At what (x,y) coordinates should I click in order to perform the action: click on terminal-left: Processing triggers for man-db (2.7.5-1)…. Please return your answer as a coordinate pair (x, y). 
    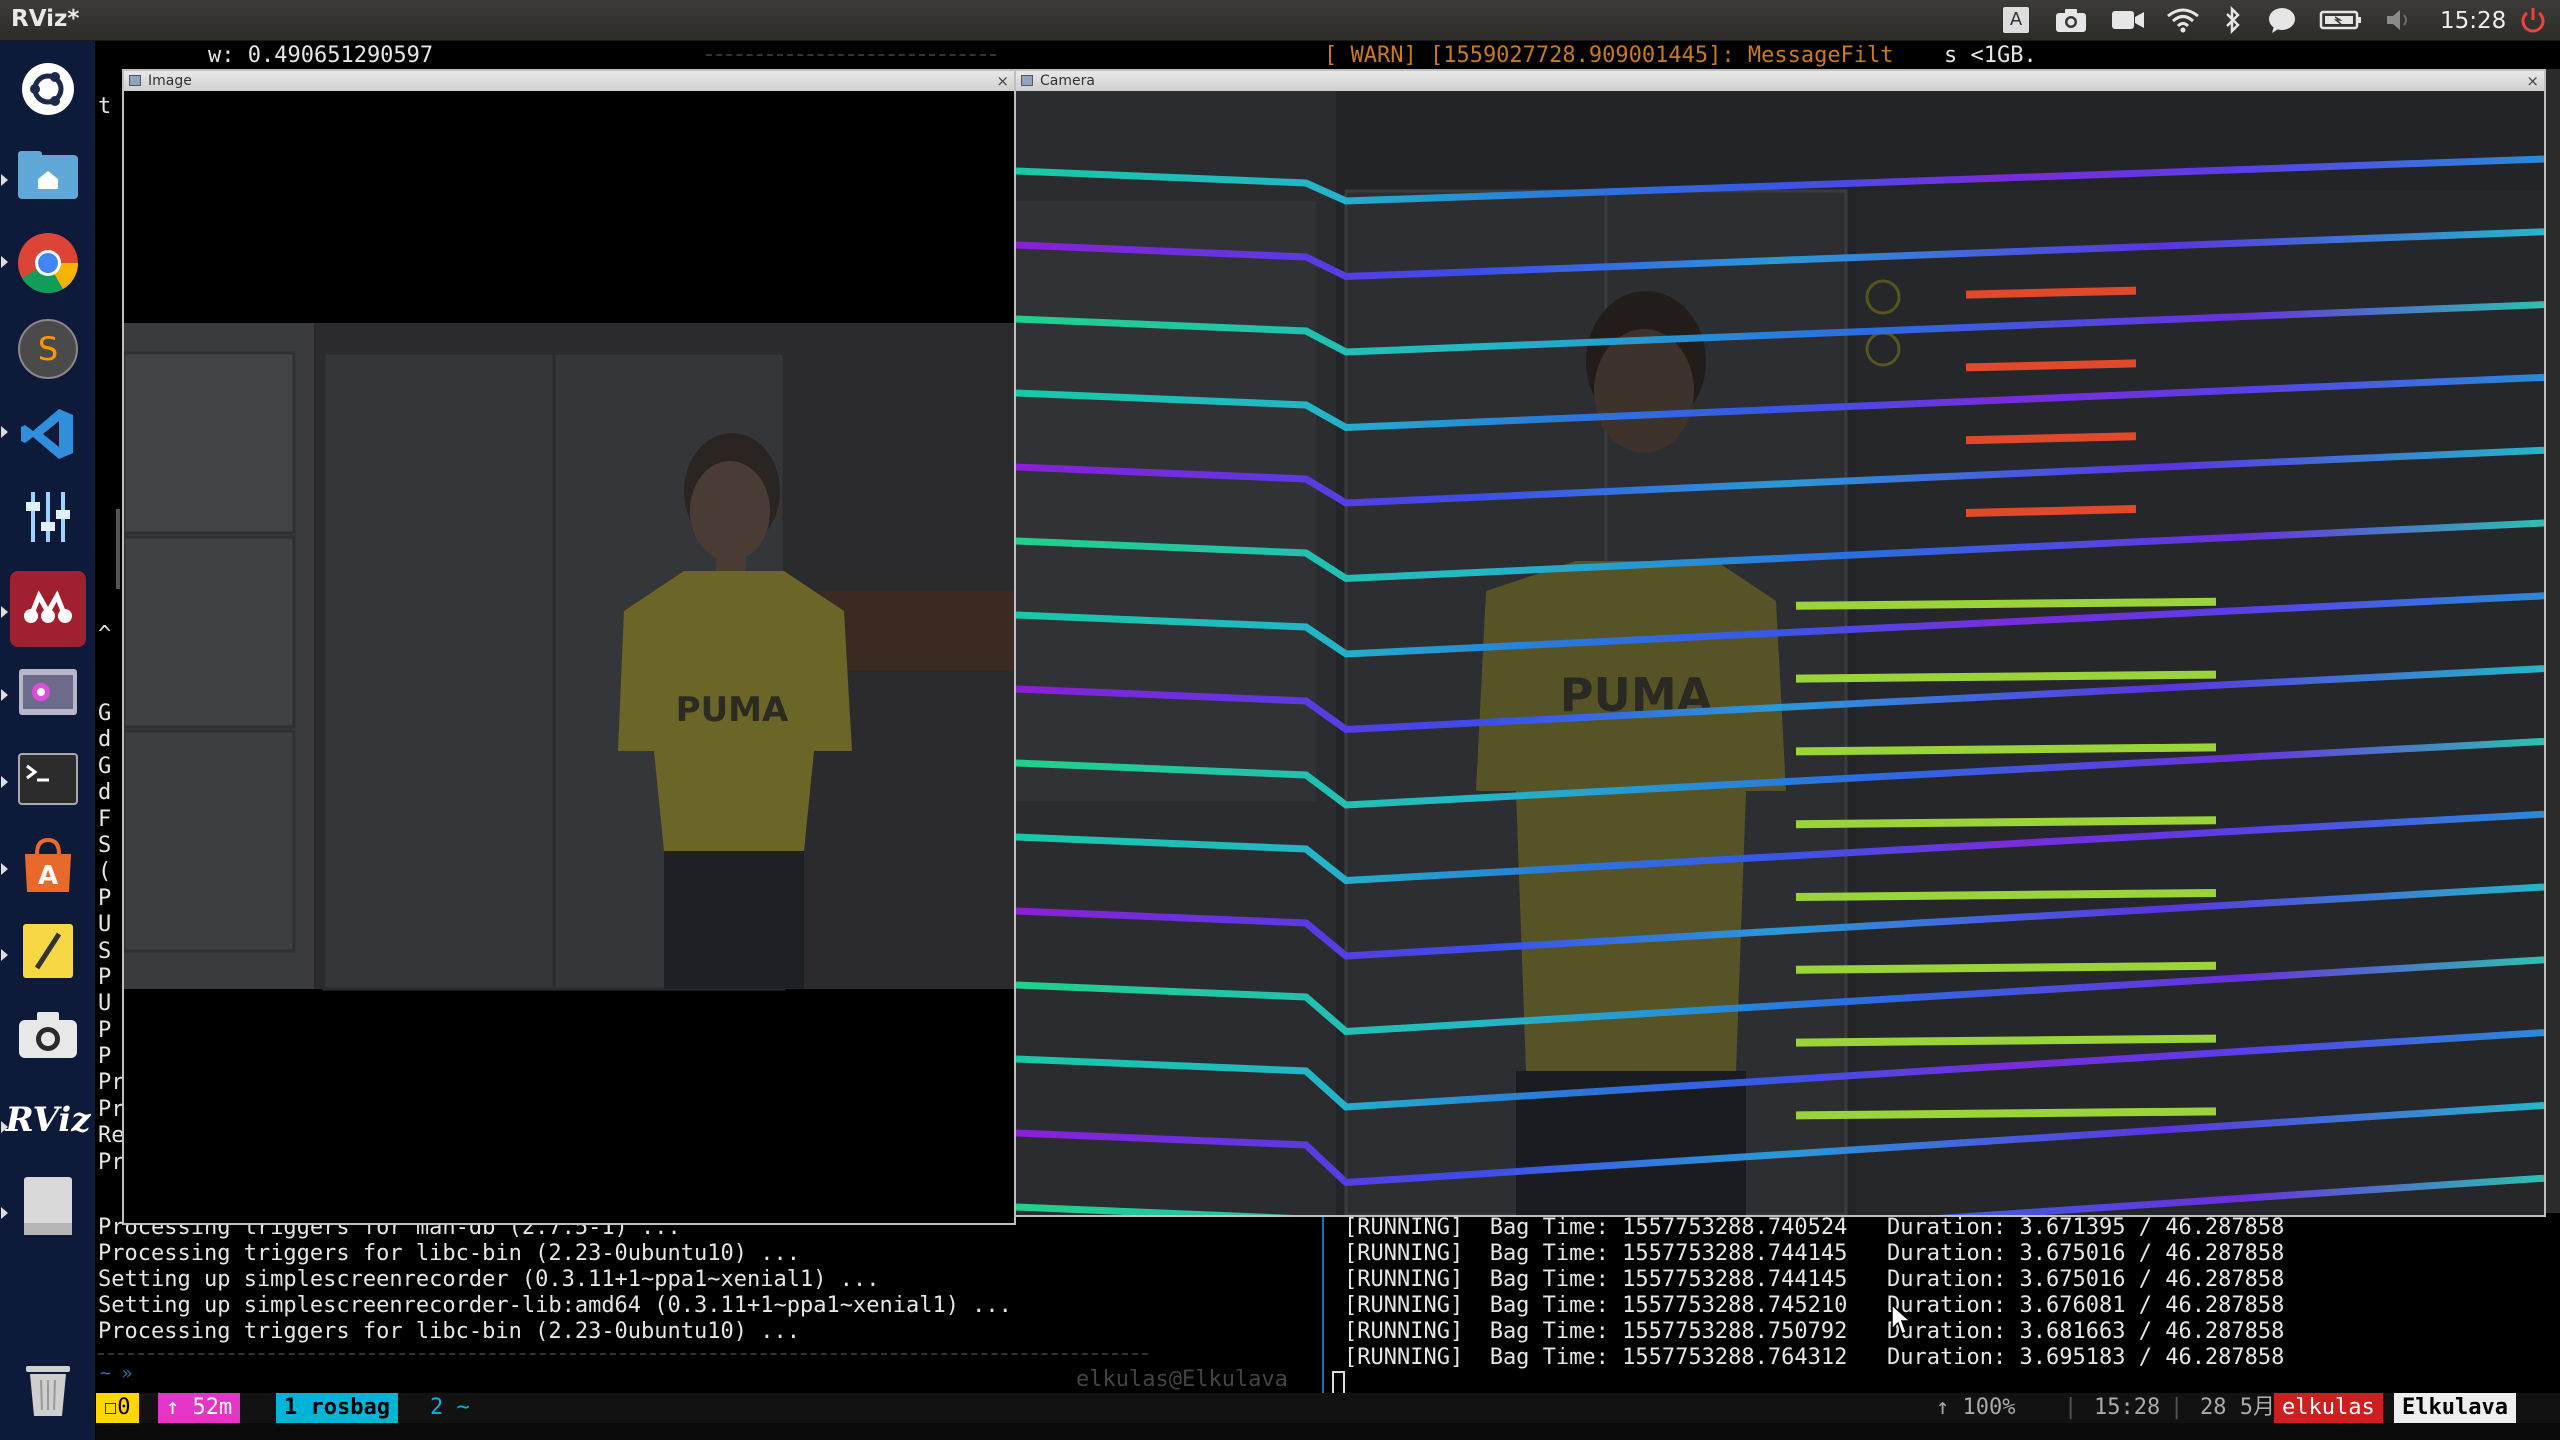
    Looking at the image, I should click on (709, 1303).